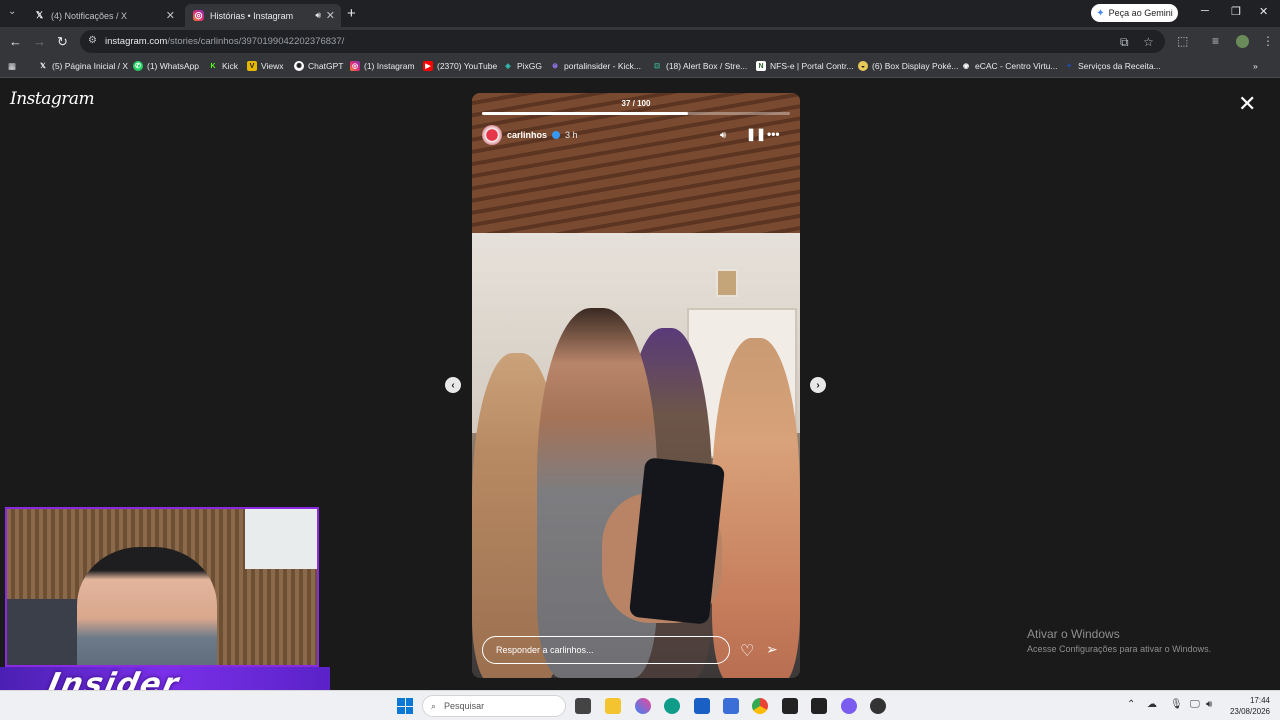  What do you see at coordinates (92, 40) in the screenshot?
I see `site-info-icon: ⚙︎` at bounding box center [92, 40].